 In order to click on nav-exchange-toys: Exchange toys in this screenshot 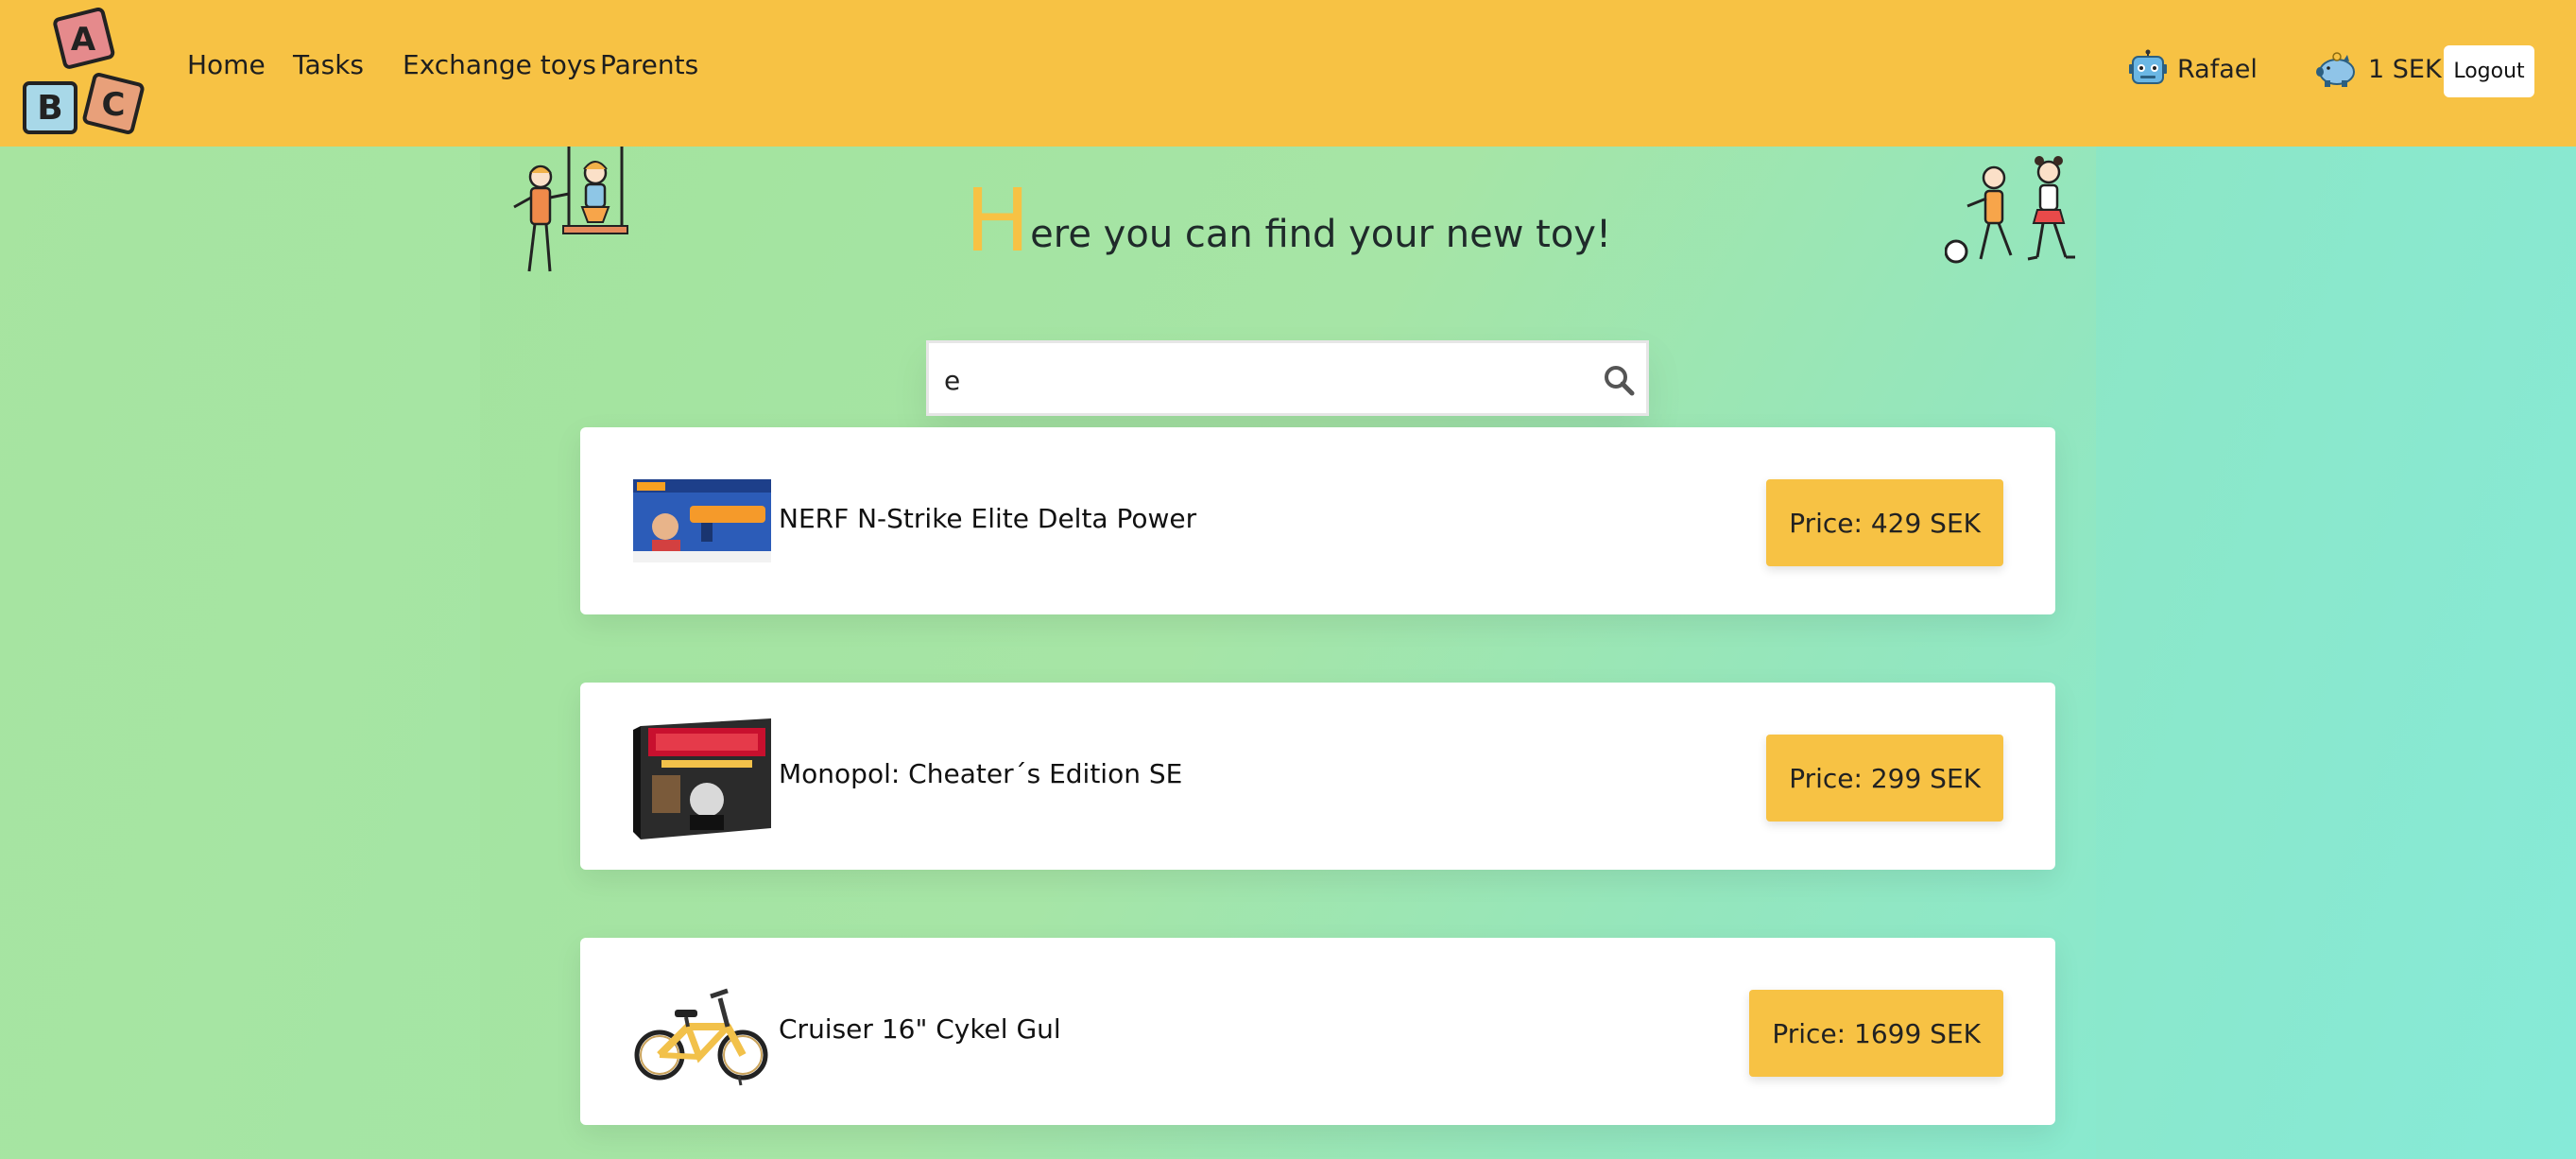, I will do `click(499, 64)`.